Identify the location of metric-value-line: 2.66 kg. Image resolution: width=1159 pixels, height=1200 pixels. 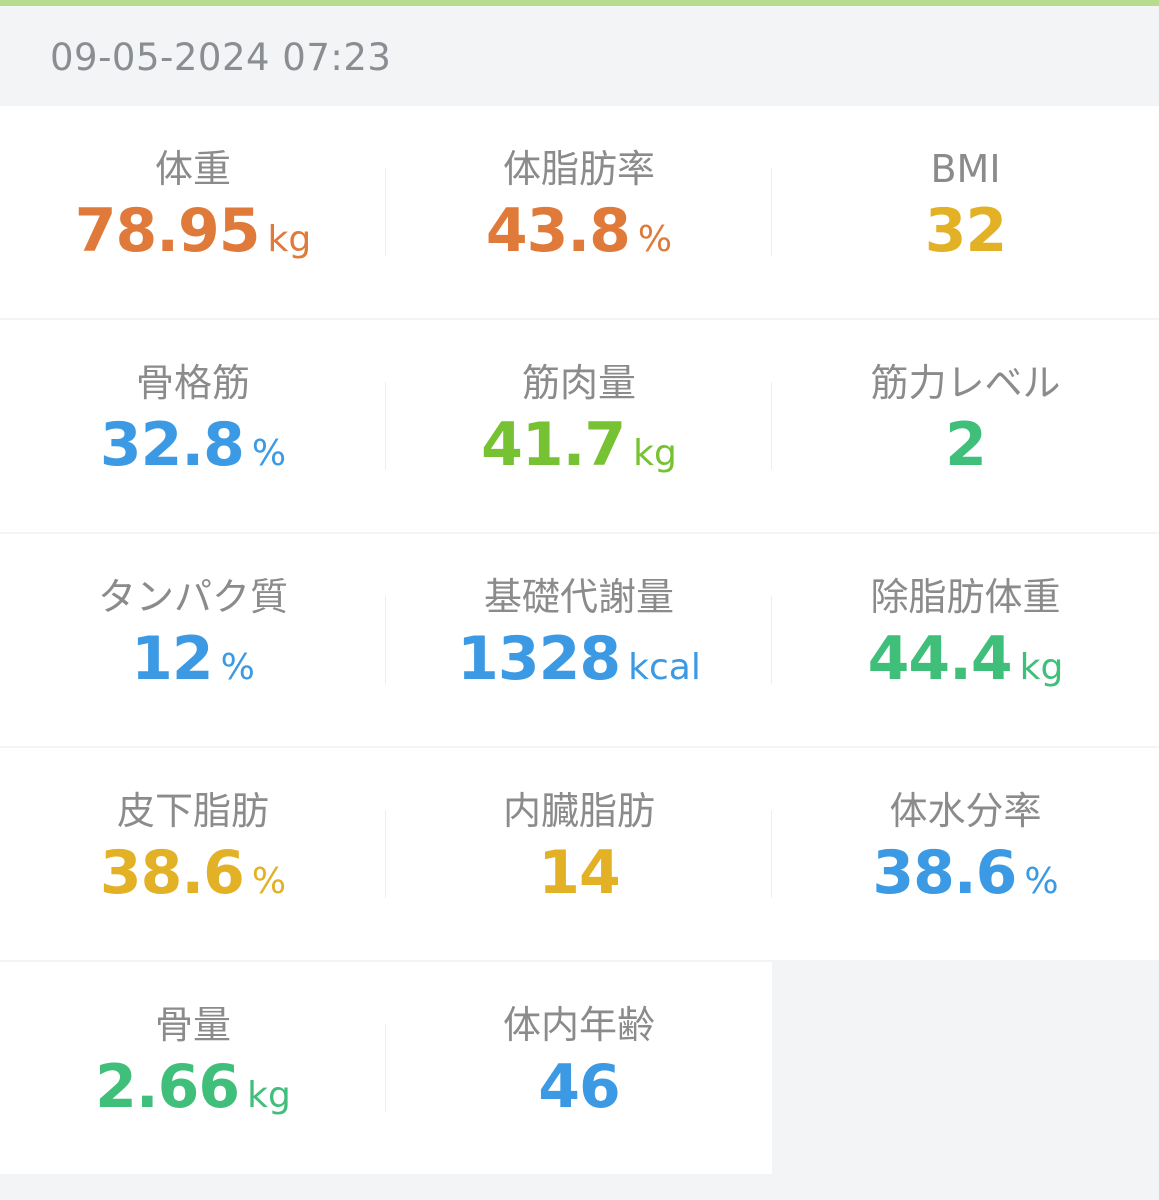
(193, 1087).